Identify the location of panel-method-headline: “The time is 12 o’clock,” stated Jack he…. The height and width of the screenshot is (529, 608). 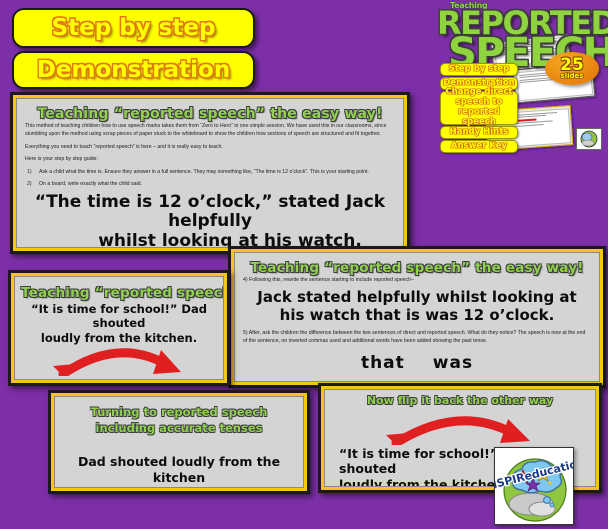
(210, 219).